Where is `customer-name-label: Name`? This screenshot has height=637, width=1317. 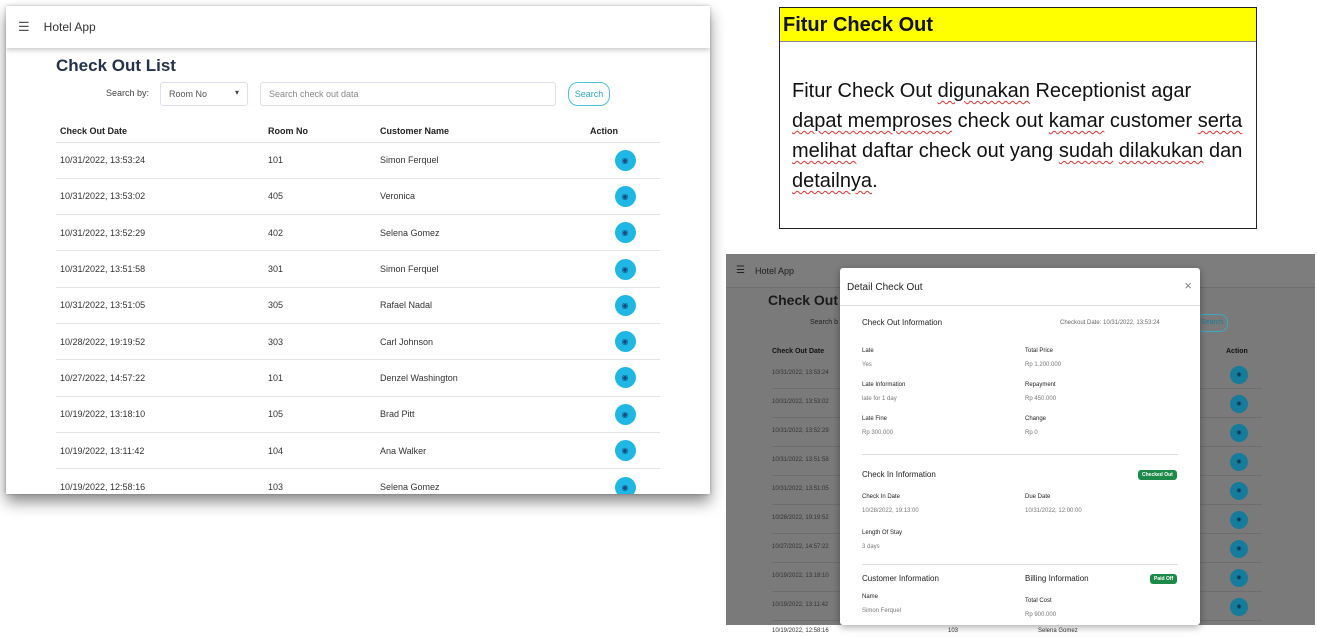 customer-name-label: Name is located at coordinates (870, 597).